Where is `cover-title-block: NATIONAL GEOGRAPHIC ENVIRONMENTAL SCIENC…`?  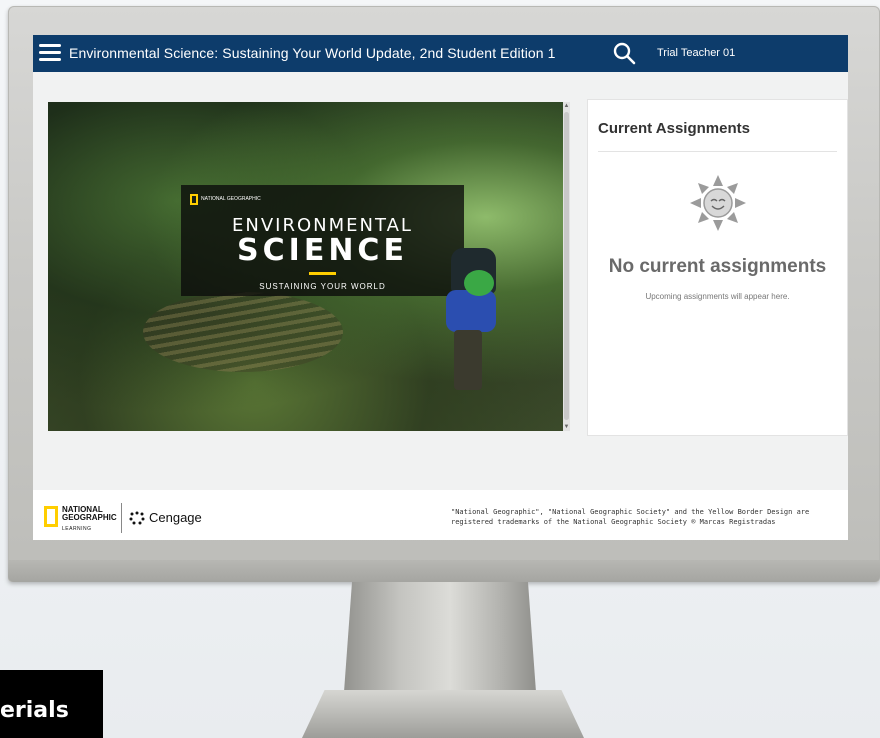 cover-title-block: NATIONAL GEOGRAPHIC ENVIRONMENTAL SCIENC… is located at coordinates (322, 240).